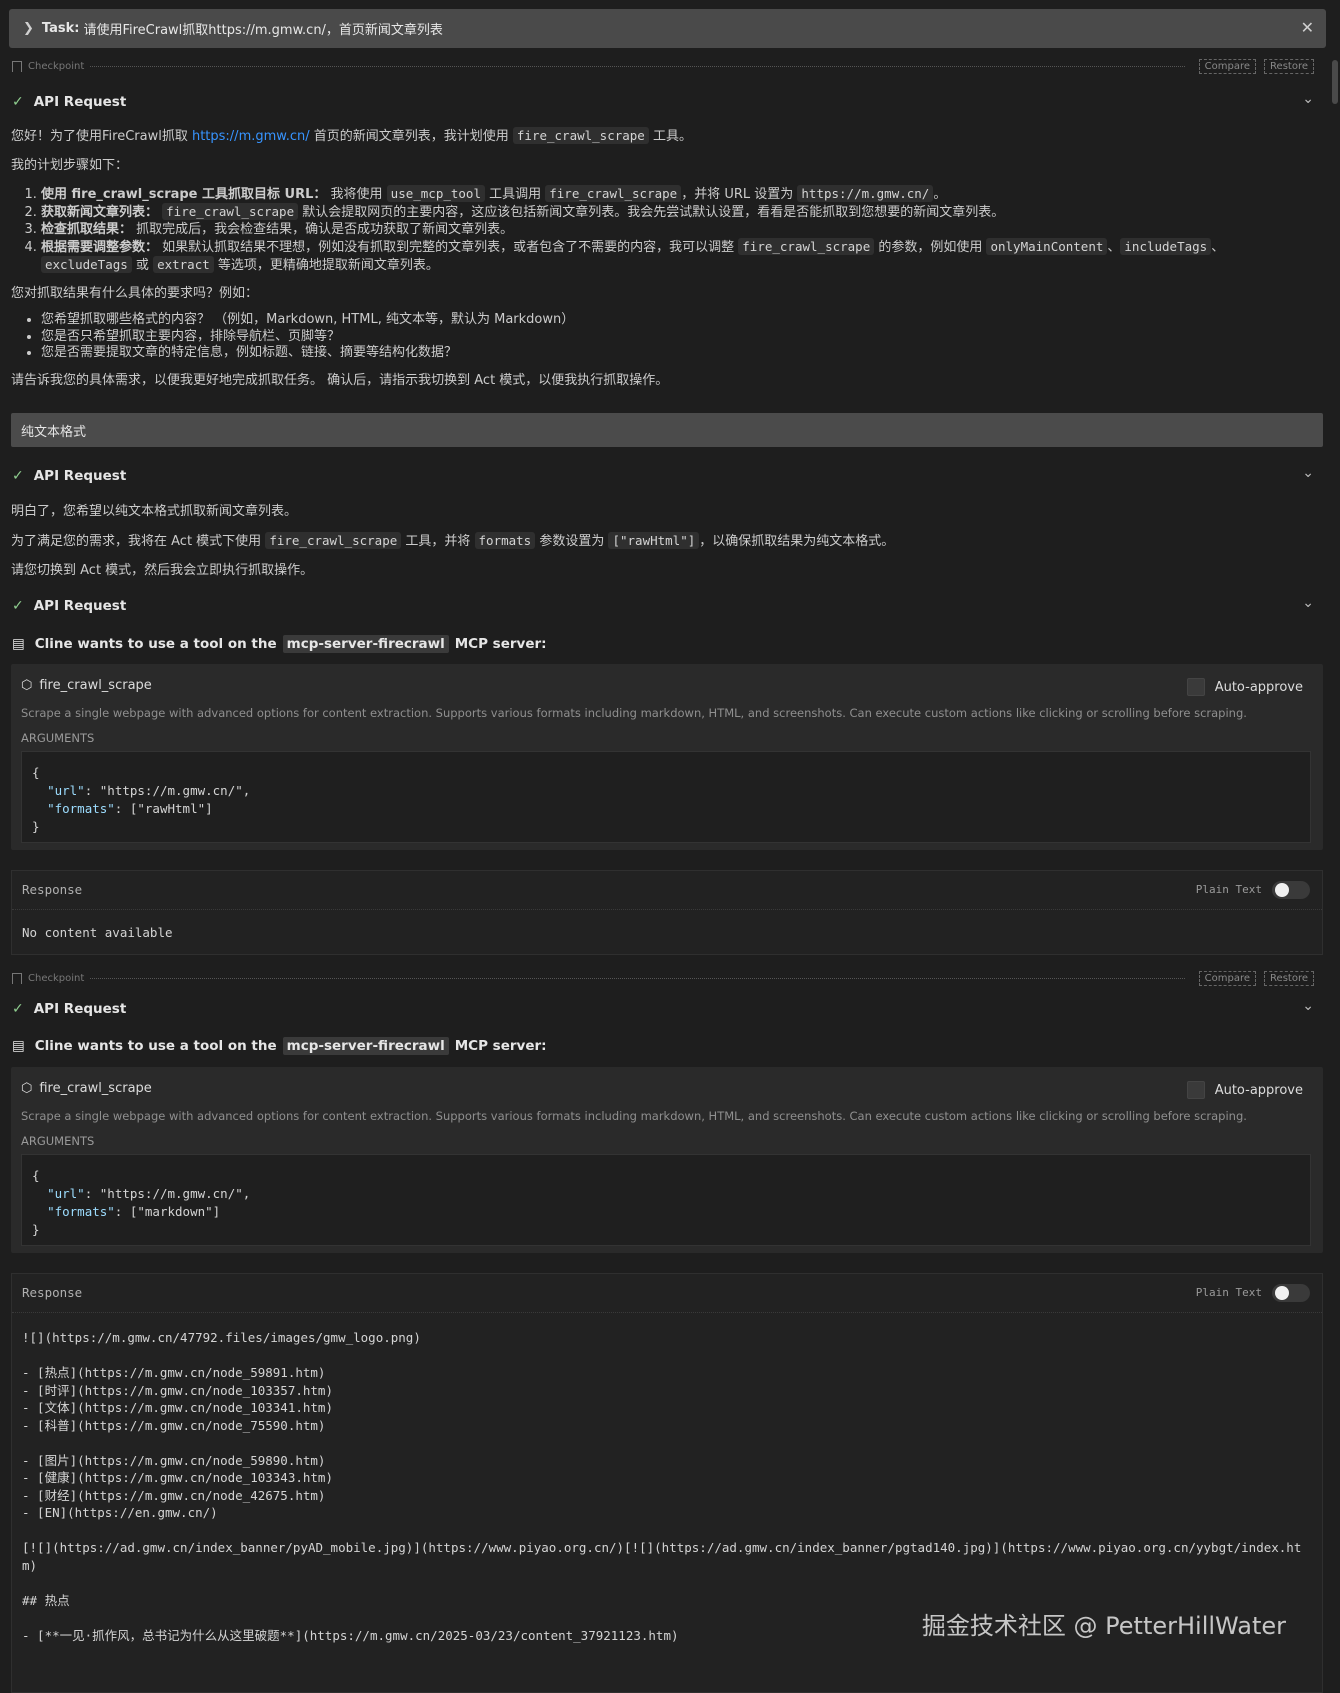  What do you see at coordinates (1335, 82) in the screenshot?
I see `scrollbar-thumb` at bounding box center [1335, 82].